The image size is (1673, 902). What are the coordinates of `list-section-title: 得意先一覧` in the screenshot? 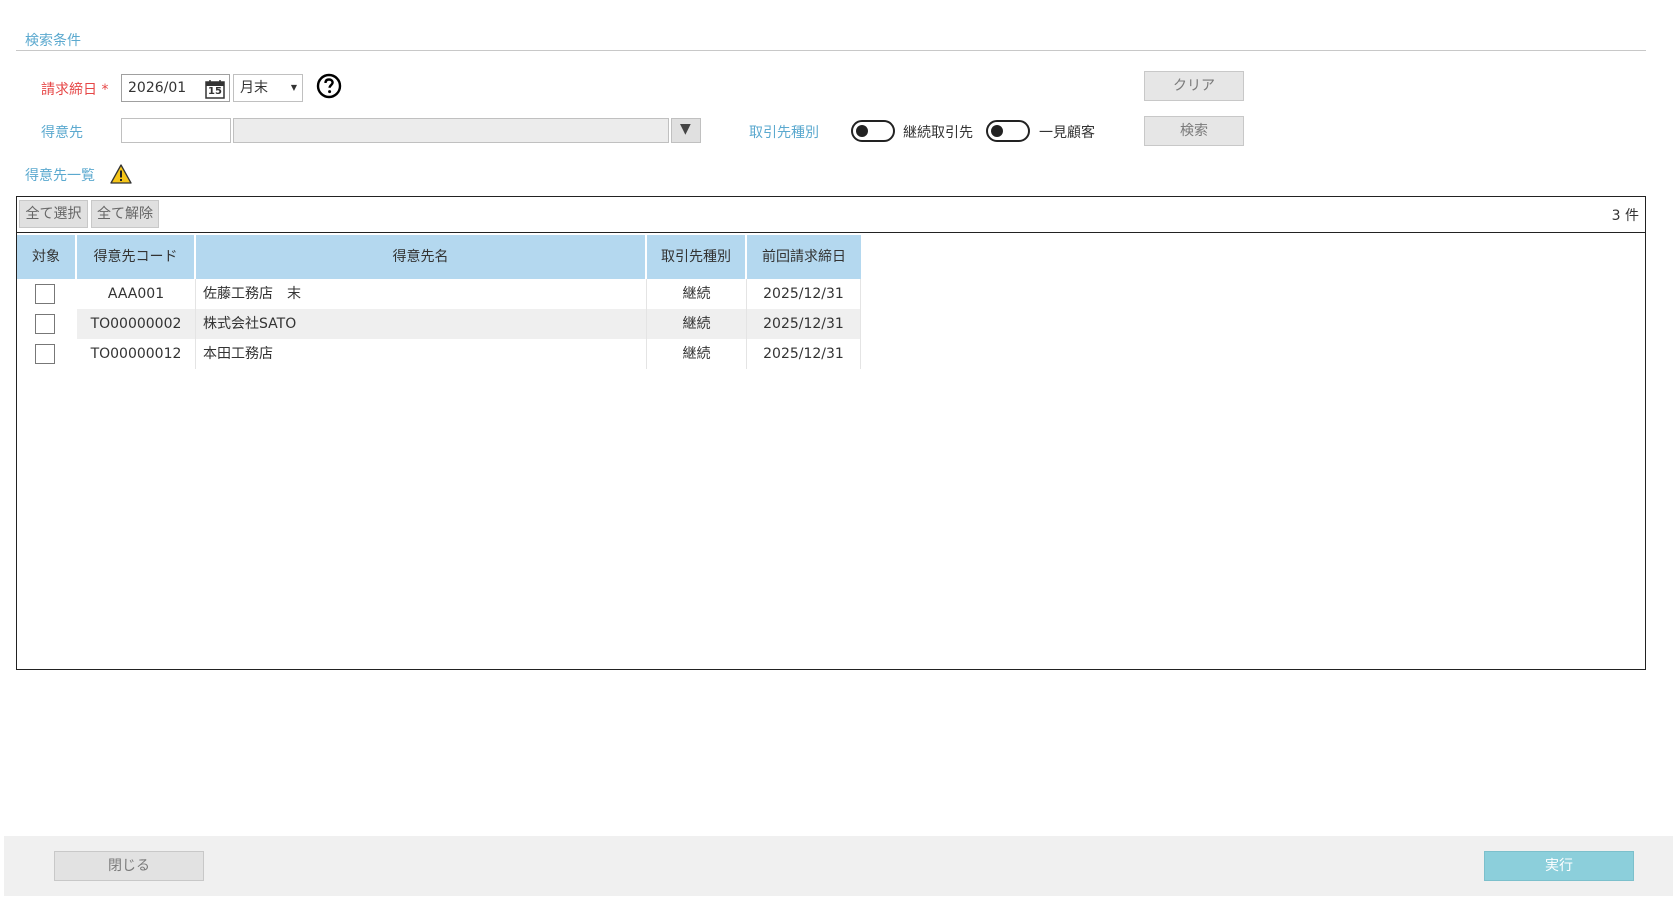 It's located at (60, 176).